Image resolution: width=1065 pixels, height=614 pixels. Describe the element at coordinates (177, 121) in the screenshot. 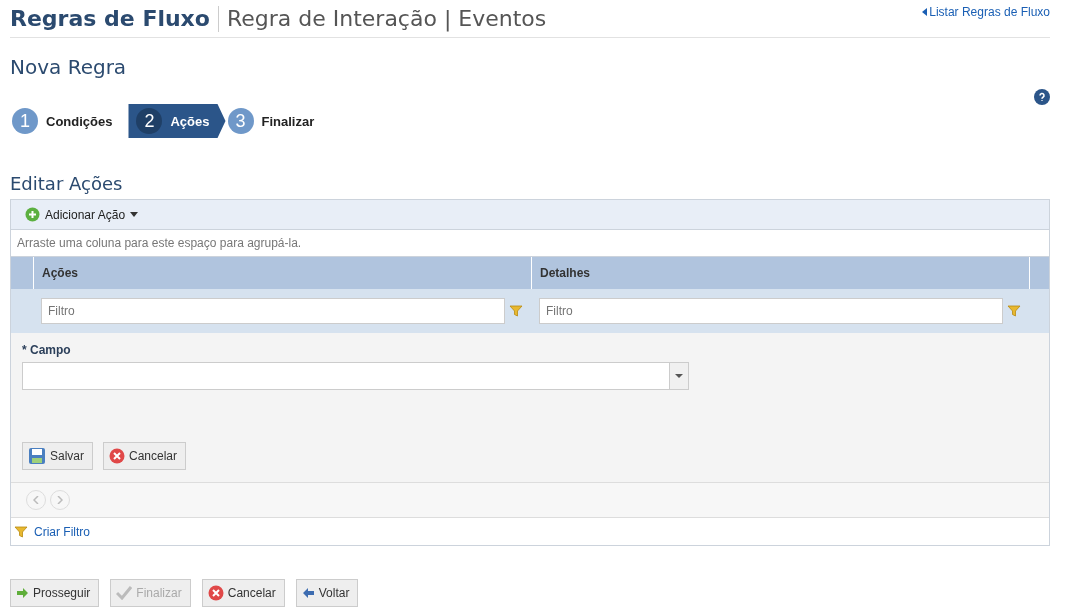

I see `wizard-step: 2 Ações` at that location.